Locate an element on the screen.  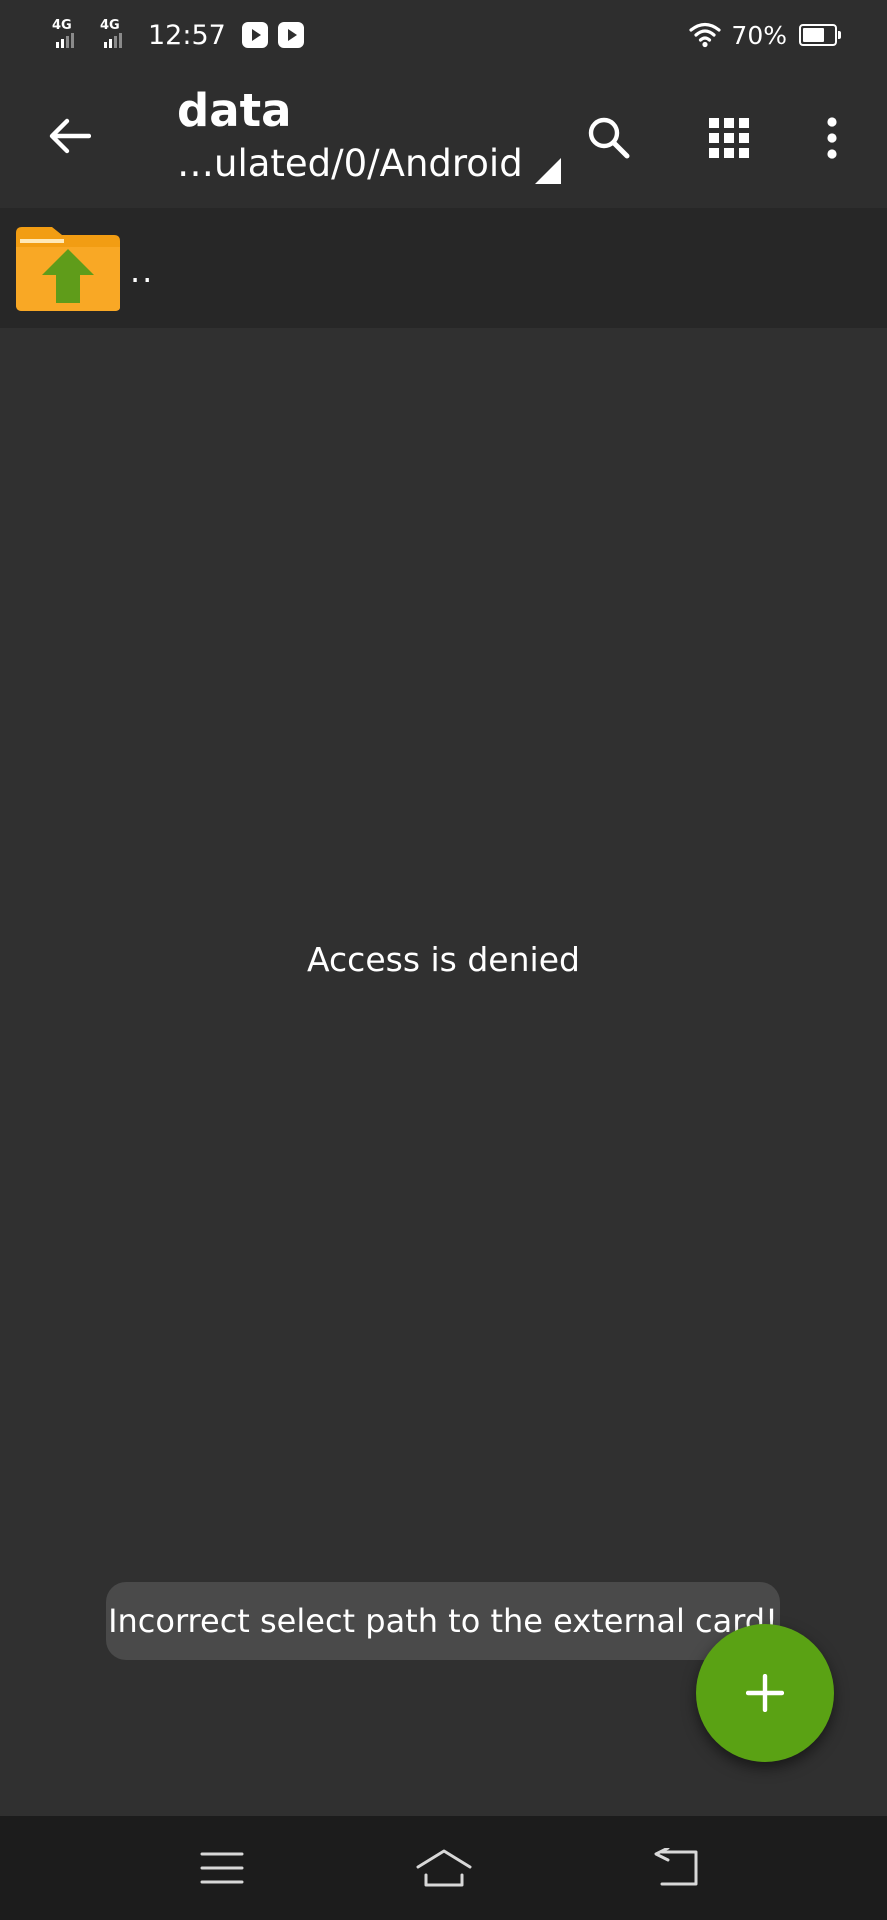
more-vert-icon is located at coordinates (832, 138).